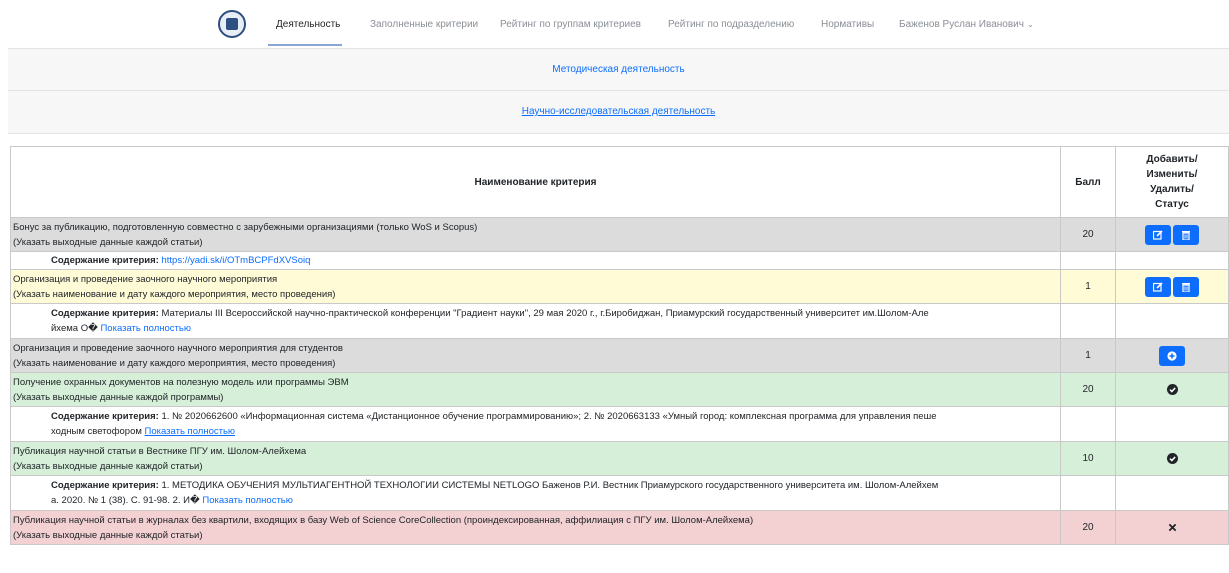  I want to click on add-button, so click(1172, 355).